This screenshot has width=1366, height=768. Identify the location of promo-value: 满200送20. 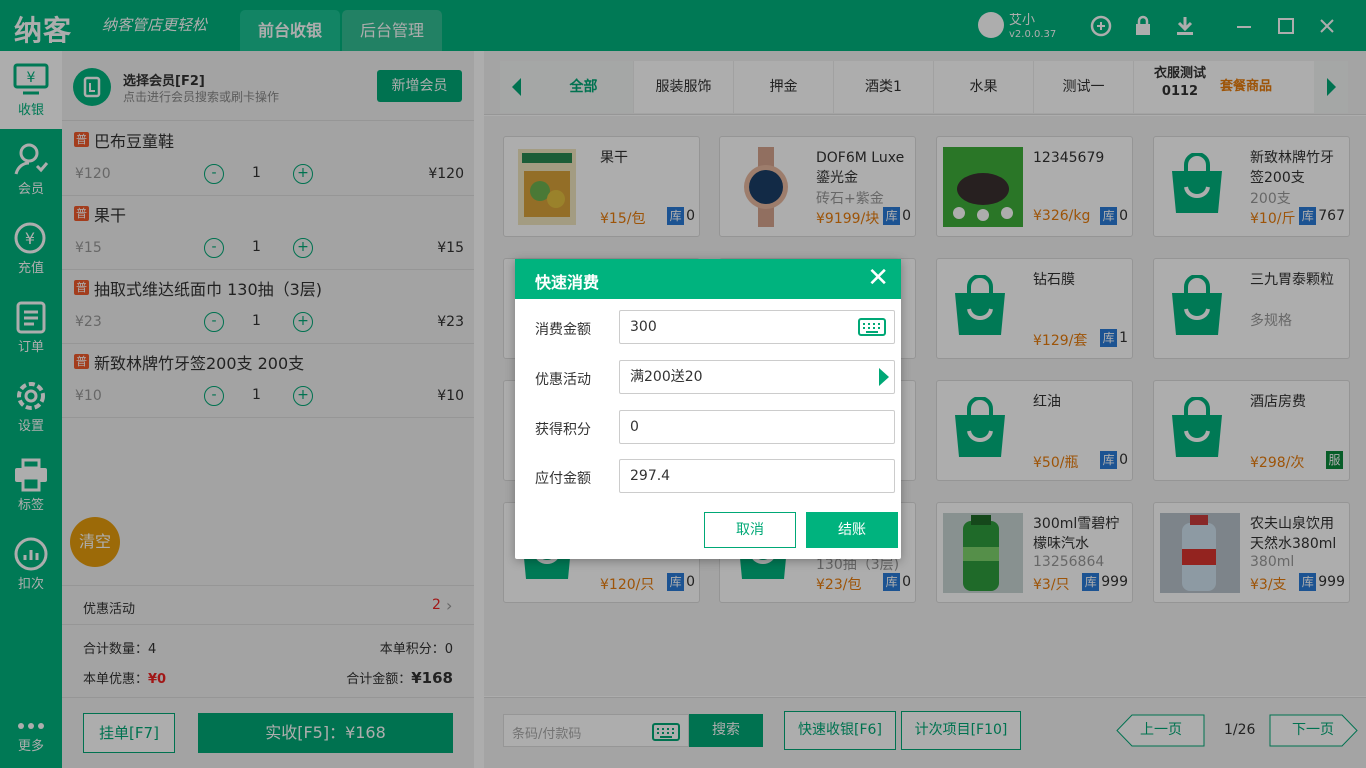
(666, 377).